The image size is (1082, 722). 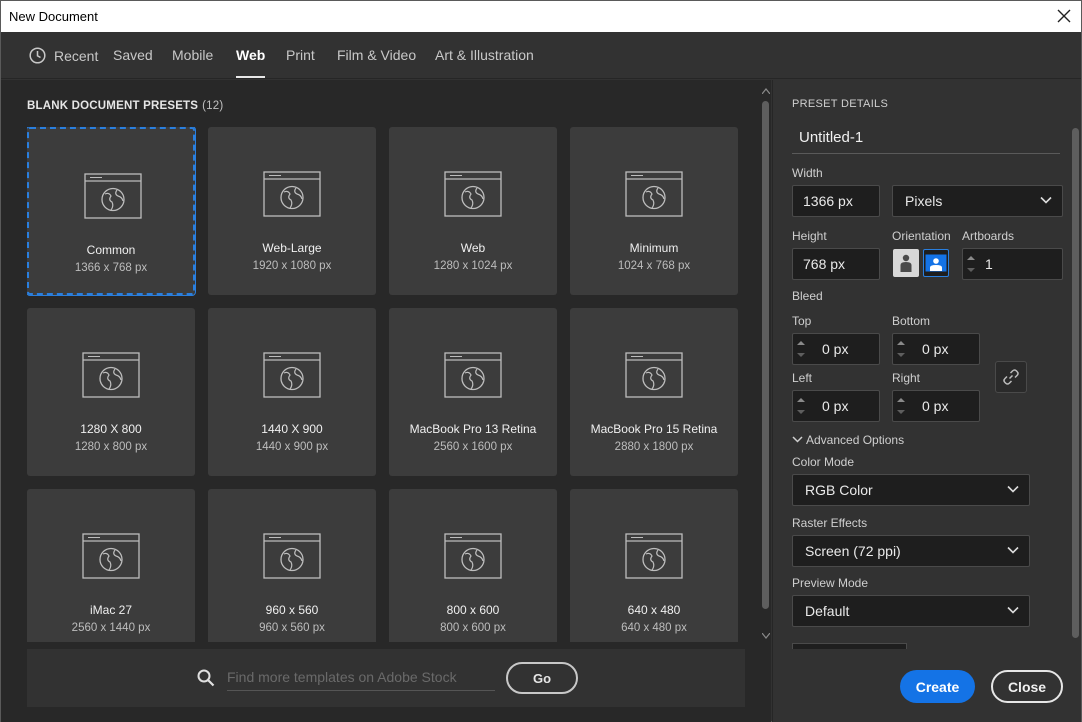 What do you see at coordinates (484, 55) in the screenshot?
I see `tab-art-illustration: Art & Illustration` at bounding box center [484, 55].